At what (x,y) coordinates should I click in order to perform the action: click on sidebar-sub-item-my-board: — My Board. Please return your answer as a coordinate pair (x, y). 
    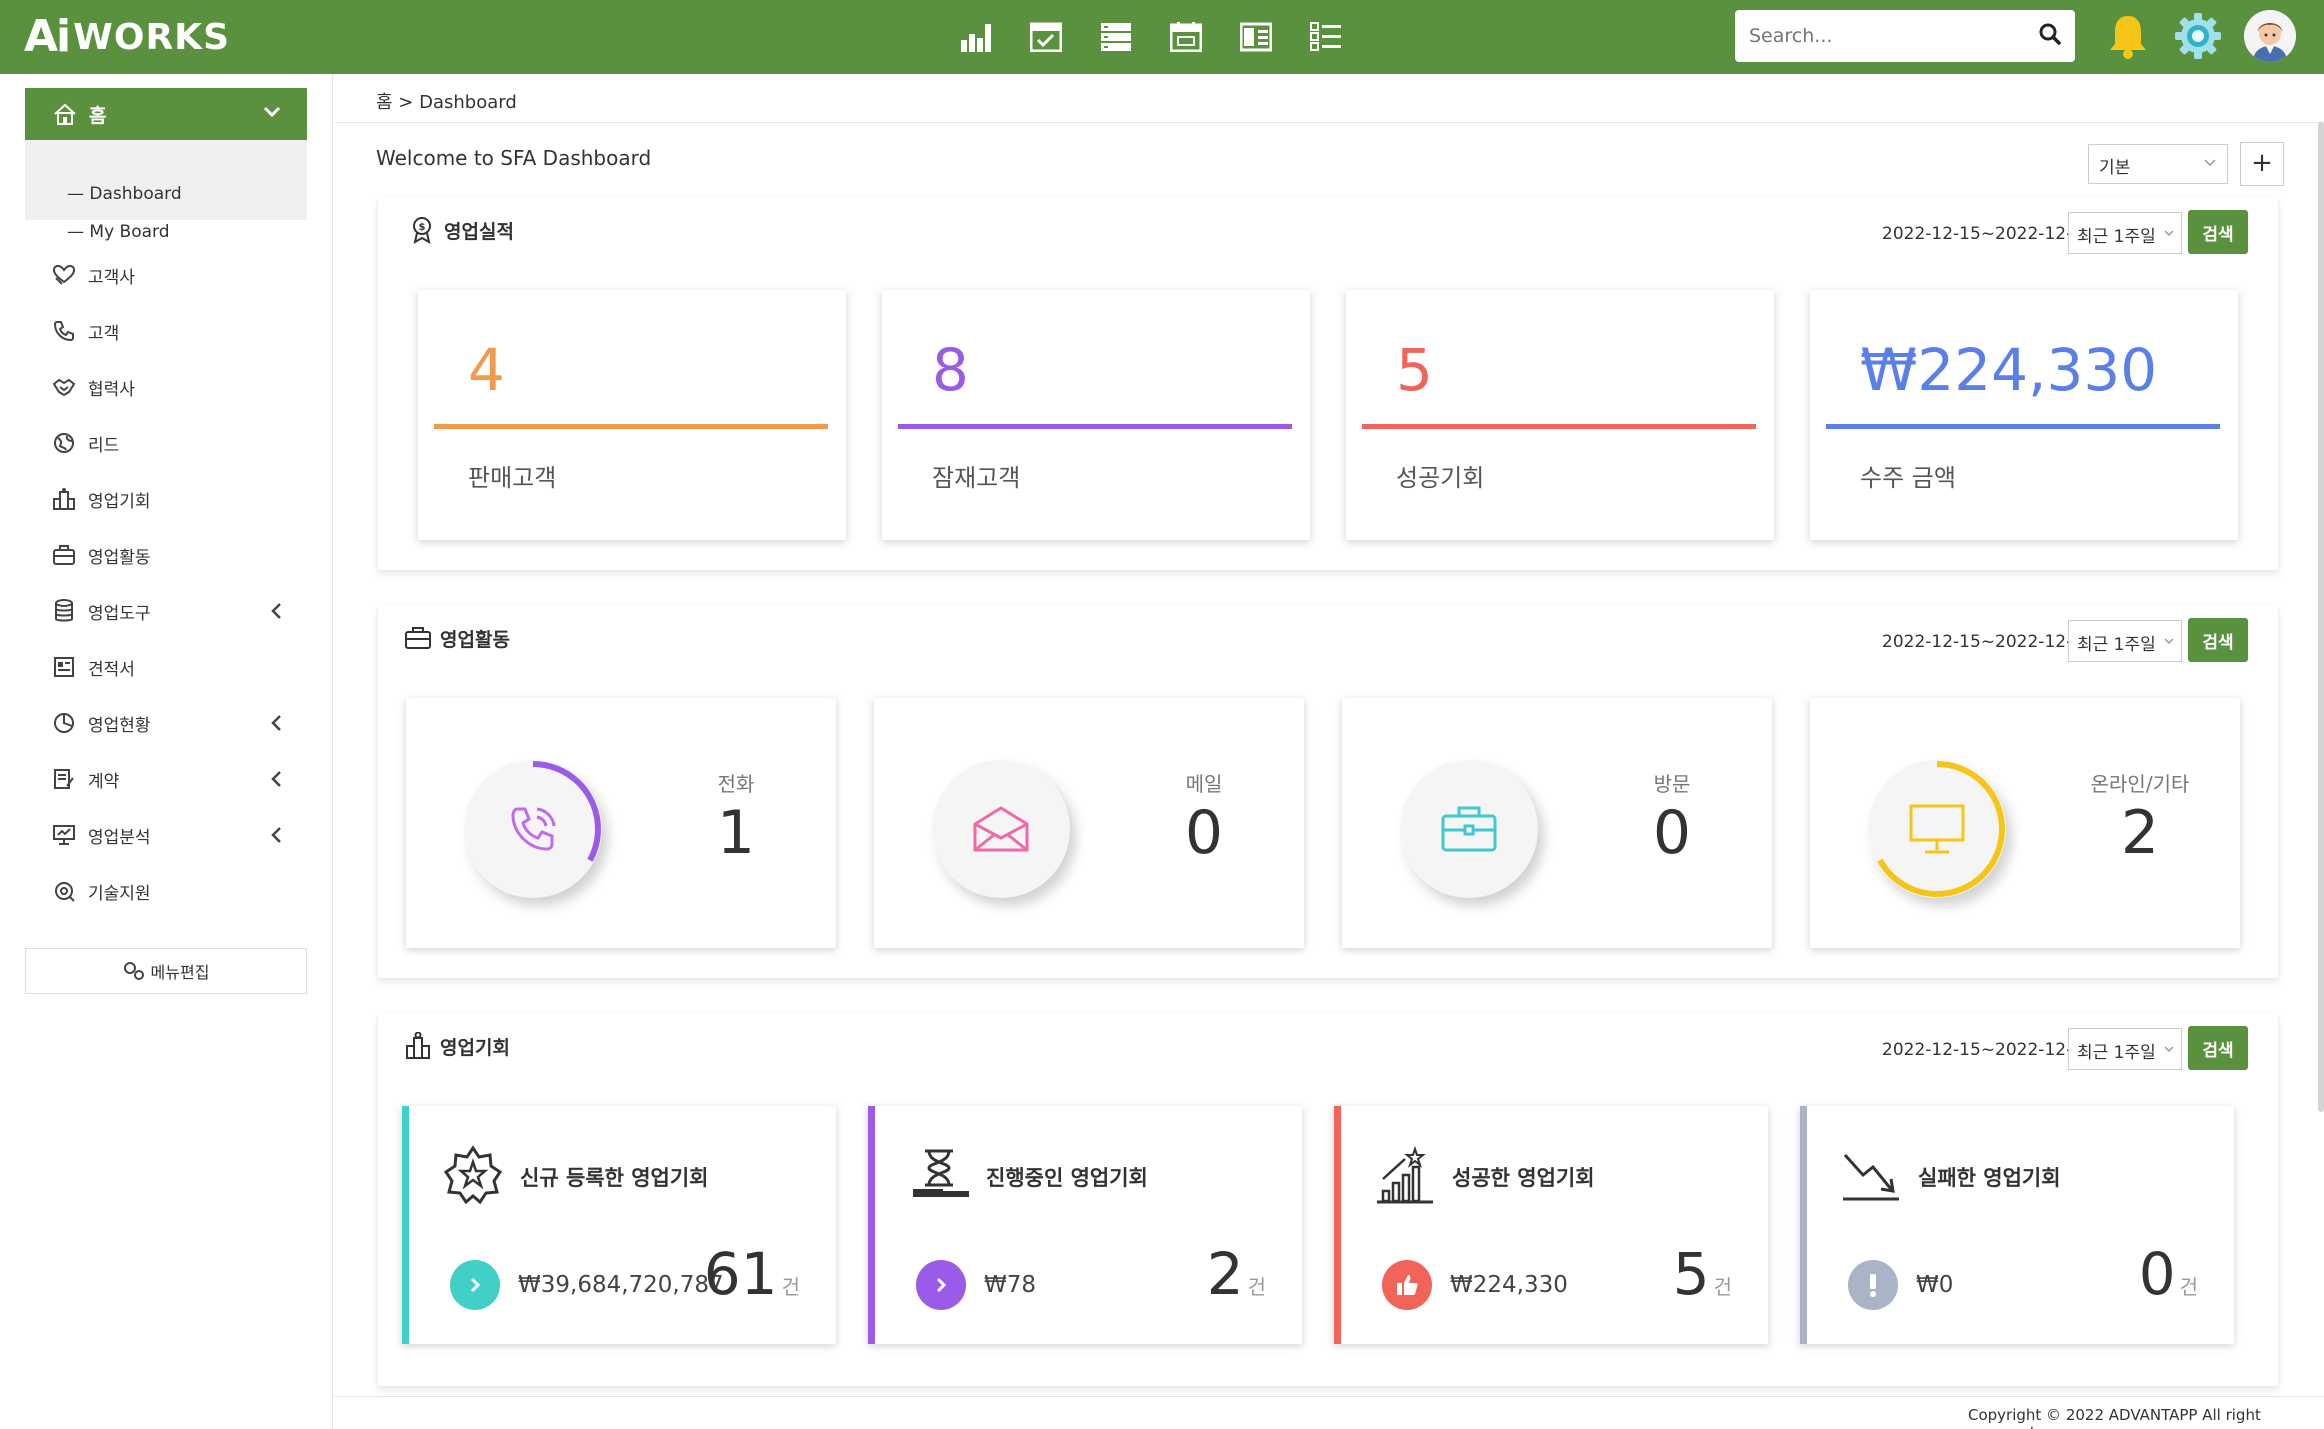
    Looking at the image, I should click on (118, 232).